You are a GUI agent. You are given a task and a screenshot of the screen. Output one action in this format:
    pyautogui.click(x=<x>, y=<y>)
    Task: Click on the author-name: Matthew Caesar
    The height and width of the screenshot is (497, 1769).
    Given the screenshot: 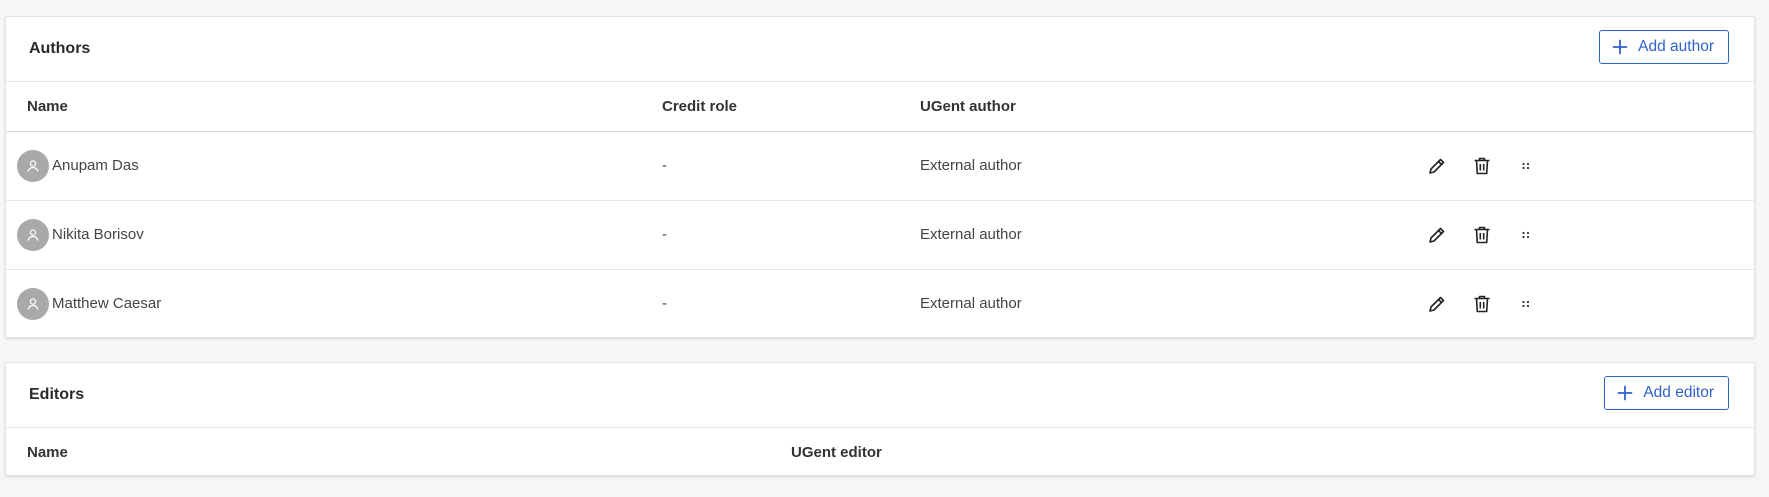 What is the action you would take?
    pyautogui.click(x=107, y=303)
    